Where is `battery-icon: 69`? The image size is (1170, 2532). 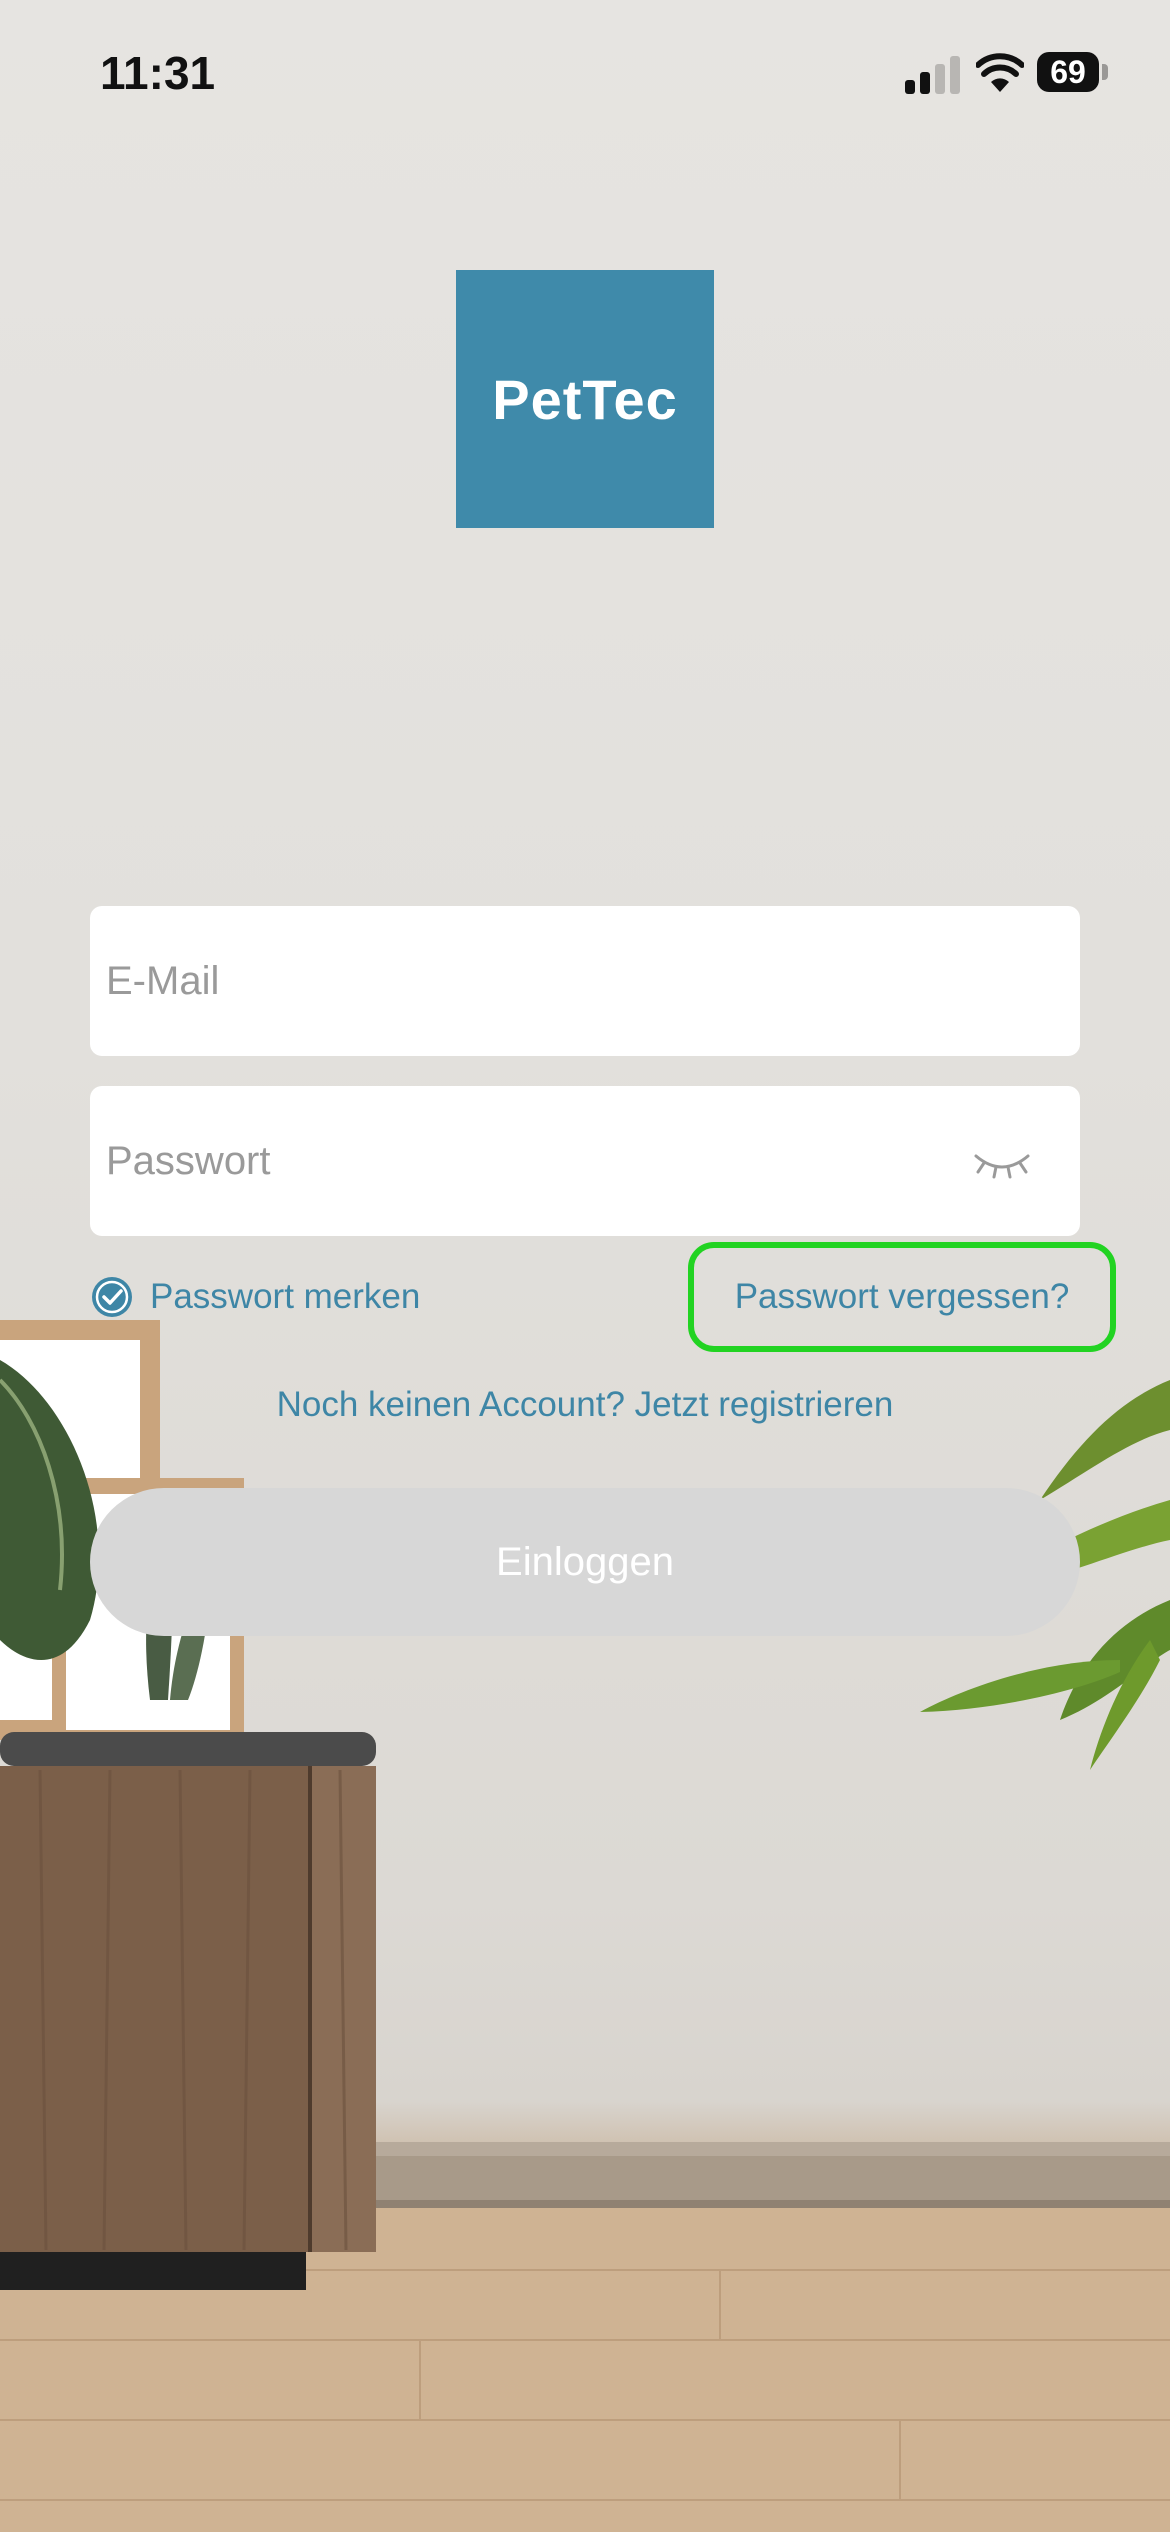
battery-icon: 69 is located at coordinates (1068, 72).